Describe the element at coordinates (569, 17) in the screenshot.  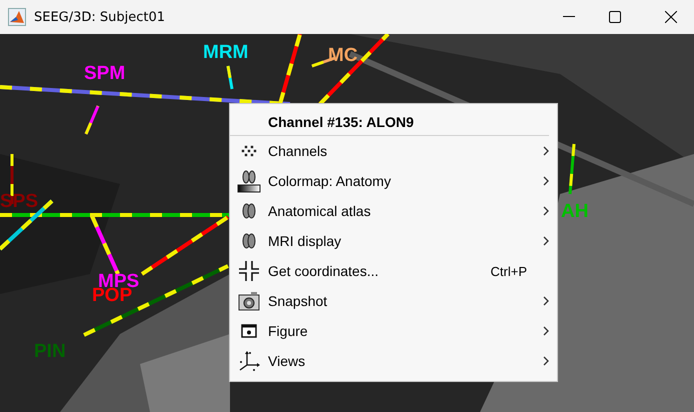
I see `minimize-icon` at that location.